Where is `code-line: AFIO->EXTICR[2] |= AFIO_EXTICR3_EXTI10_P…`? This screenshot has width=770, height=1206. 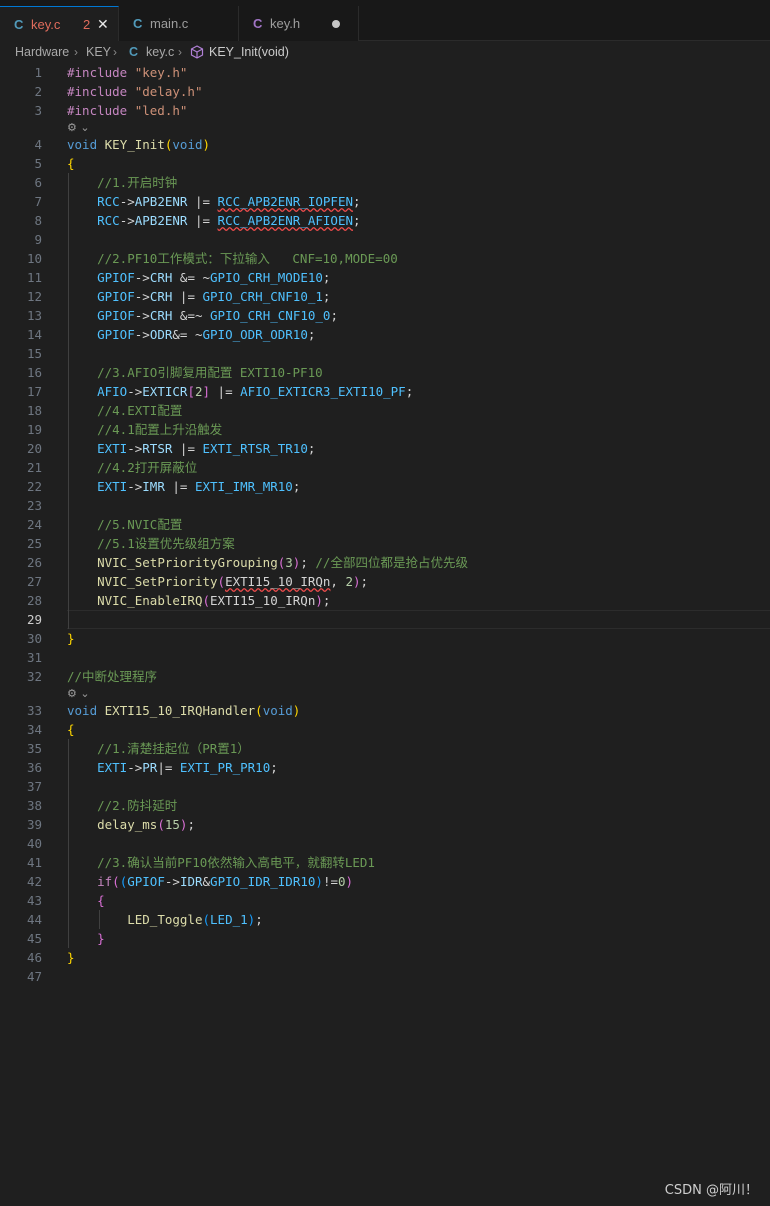 code-line: AFIO->EXTICR[2] |= AFIO_EXTICR3_EXTI10_P… is located at coordinates (240, 391).